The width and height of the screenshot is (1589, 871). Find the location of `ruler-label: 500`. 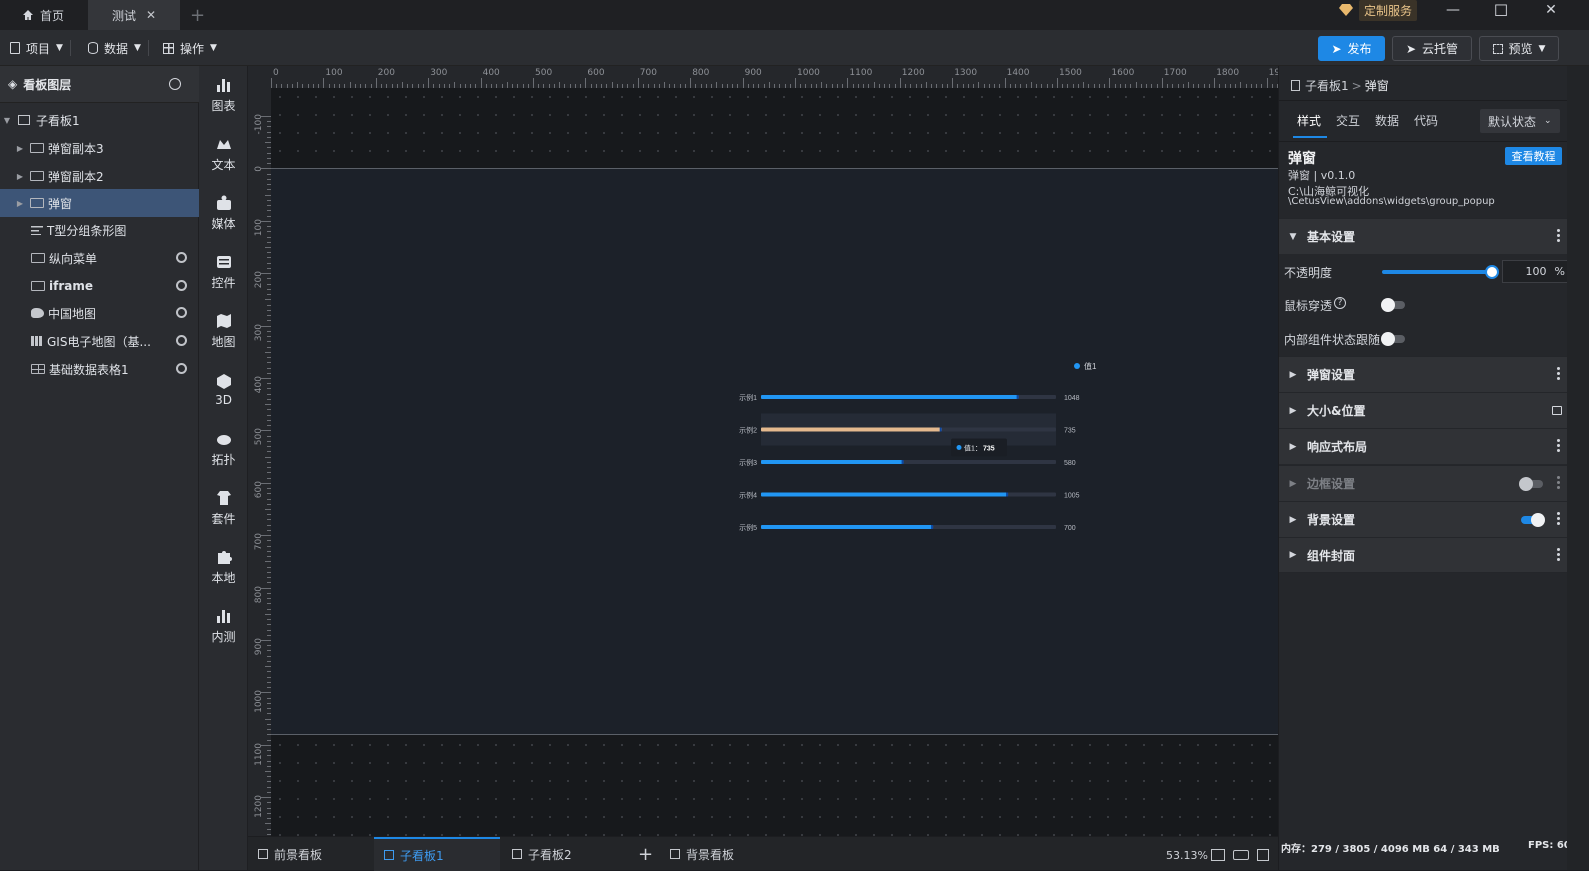

ruler-label: 500 is located at coordinates (259, 437).